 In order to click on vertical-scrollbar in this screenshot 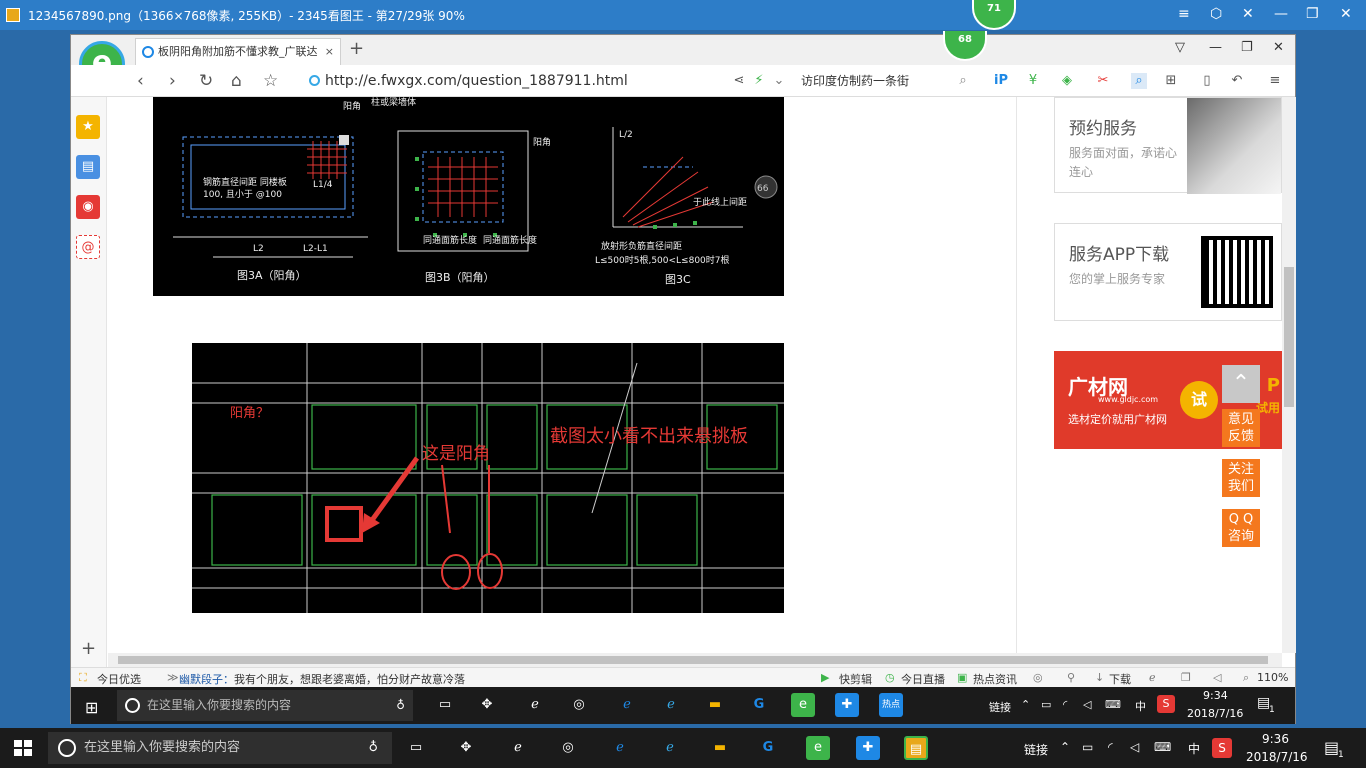, I will do `click(1289, 375)`.